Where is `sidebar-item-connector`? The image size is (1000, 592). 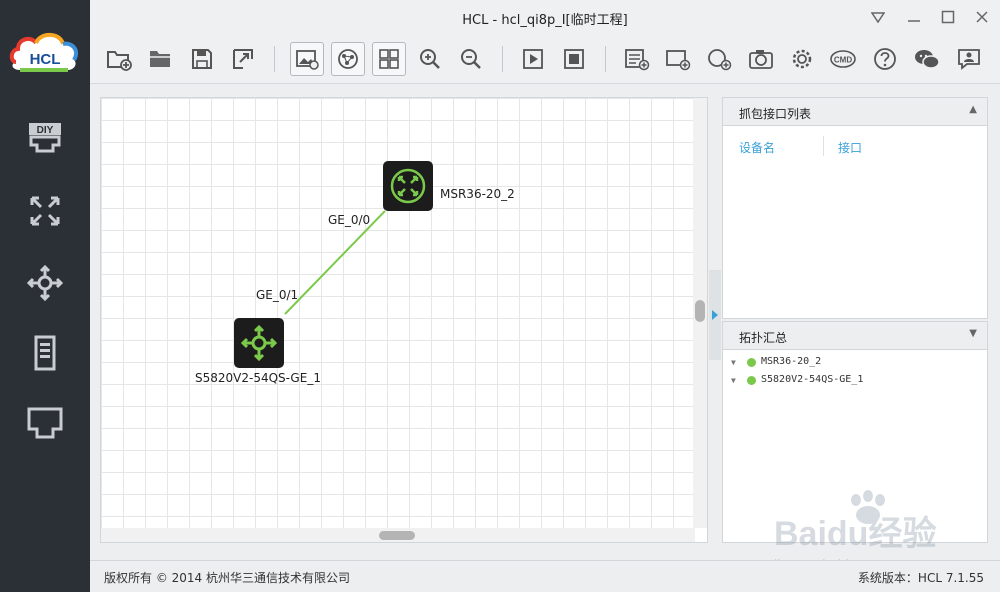 sidebar-item-connector is located at coordinates (45, 423).